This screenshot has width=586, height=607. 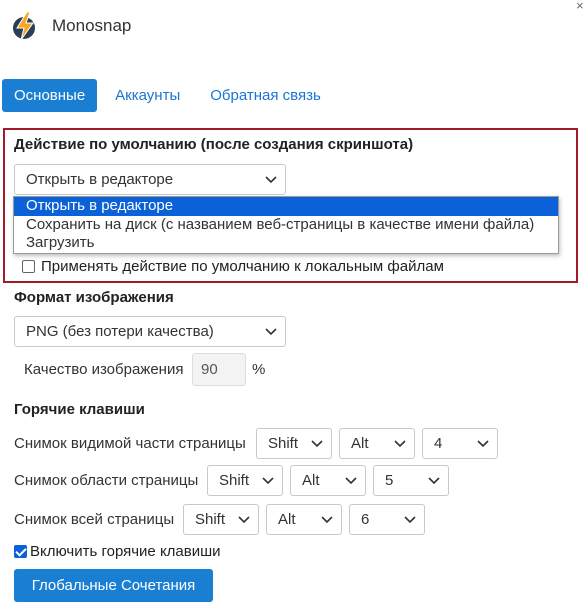 What do you see at coordinates (283, 443) in the screenshot?
I see `hotkey-visible-mod1-value: Shift` at bounding box center [283, 443].